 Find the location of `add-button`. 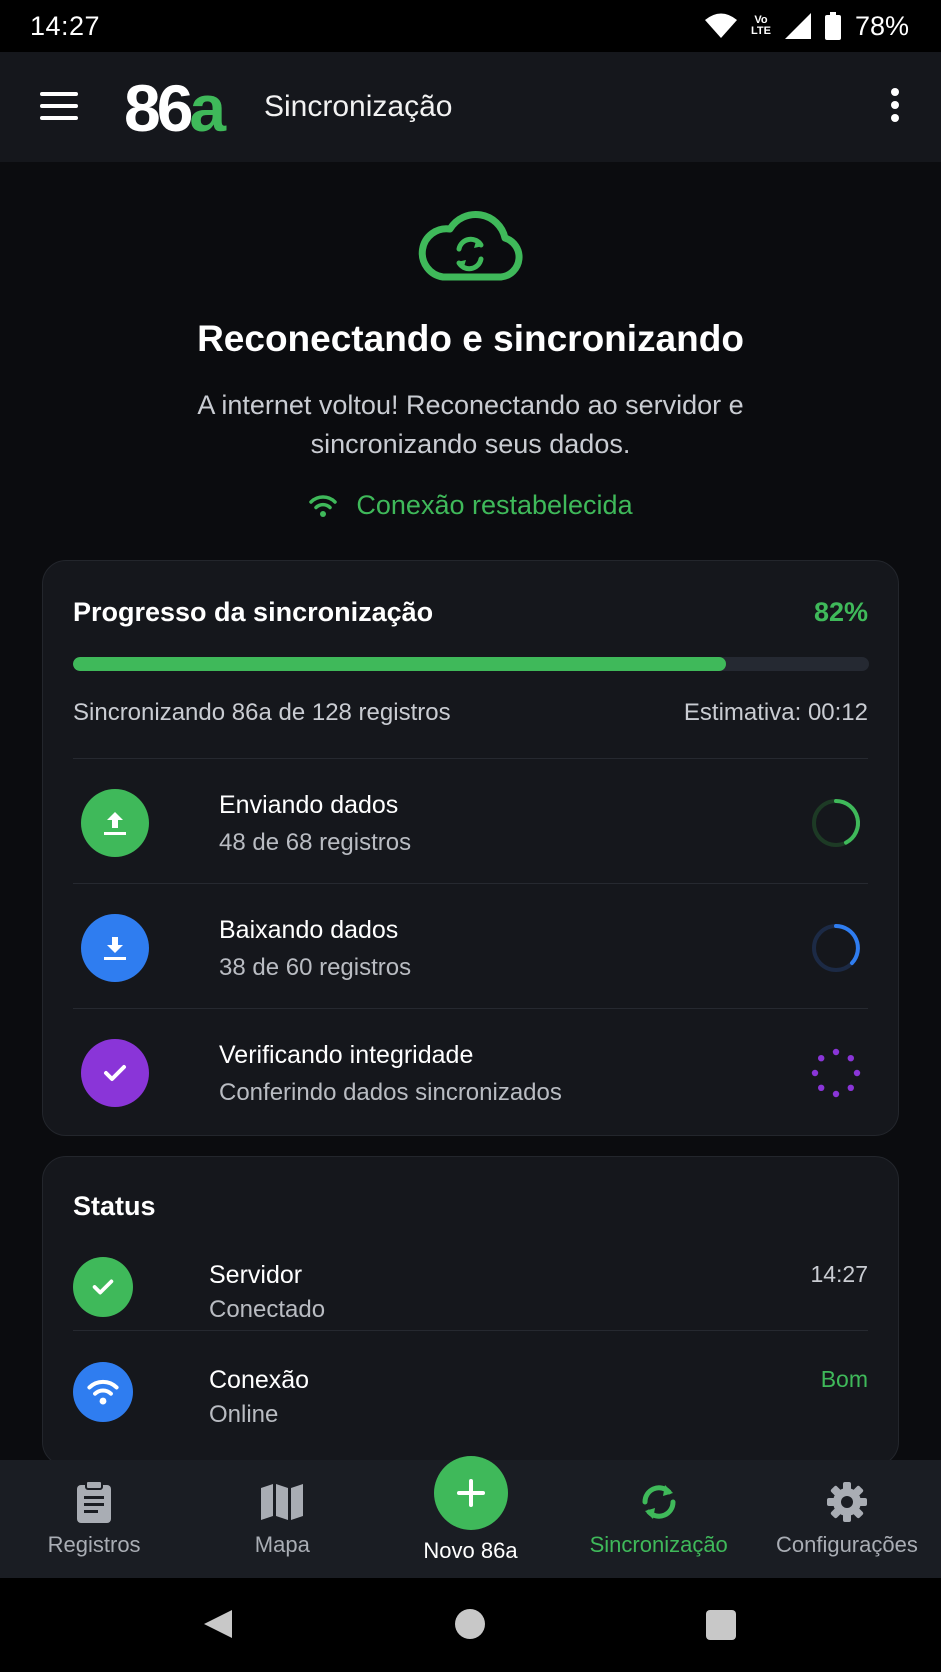

add-button is located at coordinates (470, 1493).